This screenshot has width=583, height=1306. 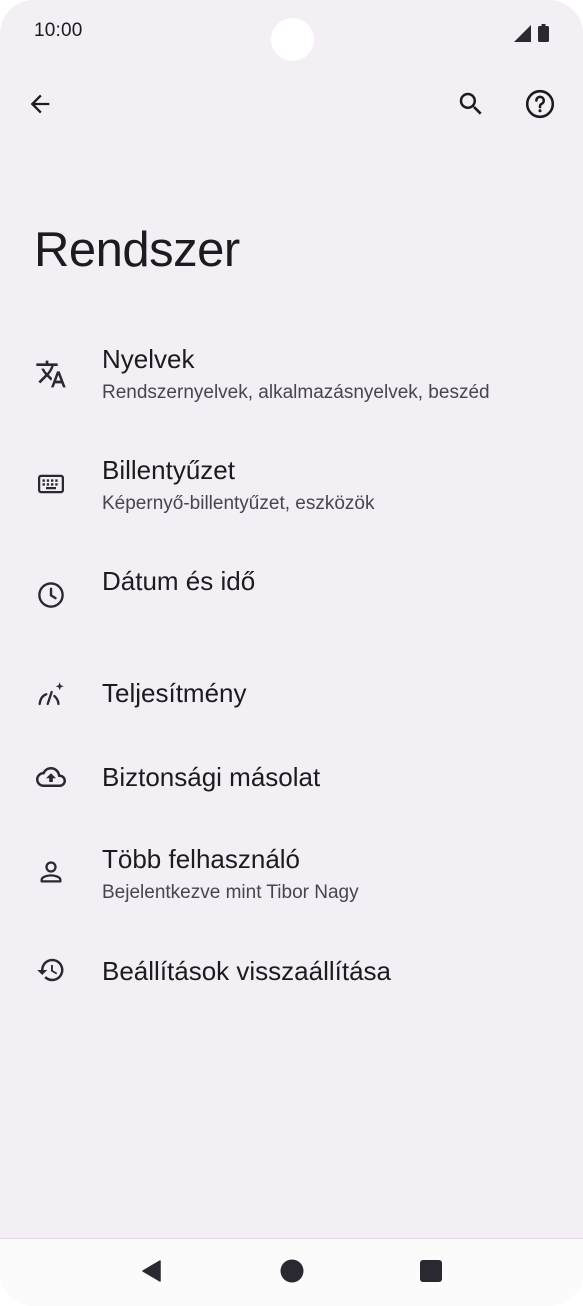 I want to click on signal-icon, so click(x=523, y=33).